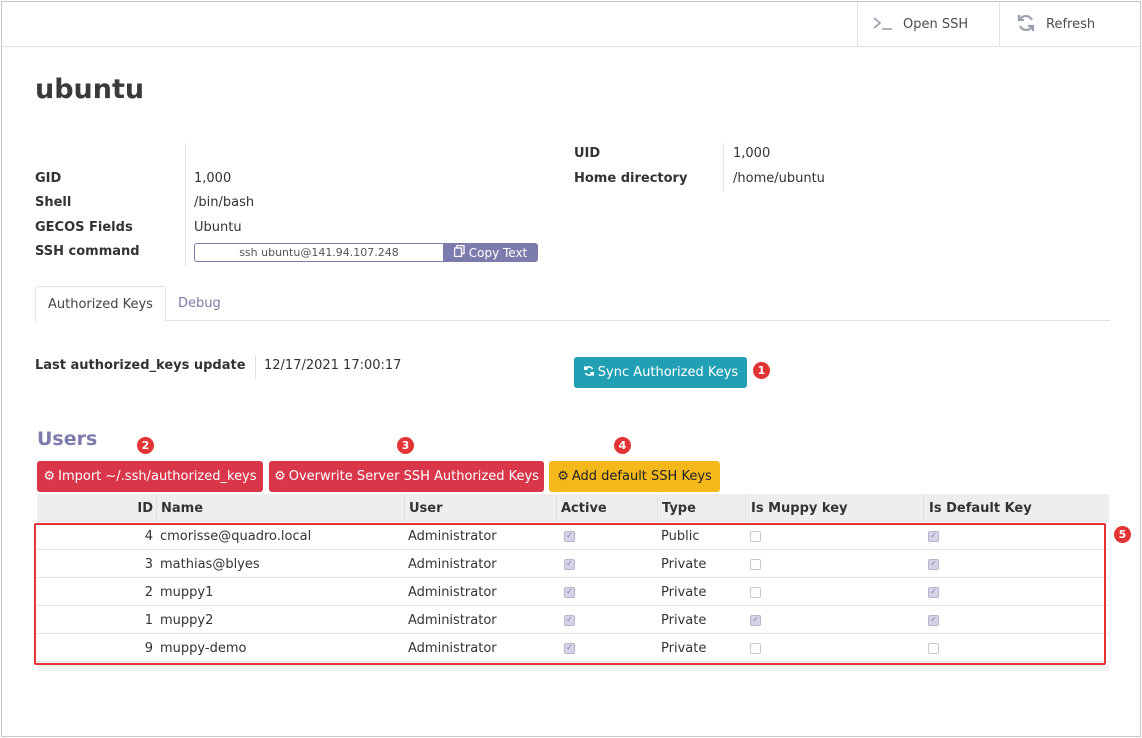 The width and height of the screenshot is (1142, 738). I want to click on sync-authorized-keys-button: Sync Authorized Keys, so click(660, 372).